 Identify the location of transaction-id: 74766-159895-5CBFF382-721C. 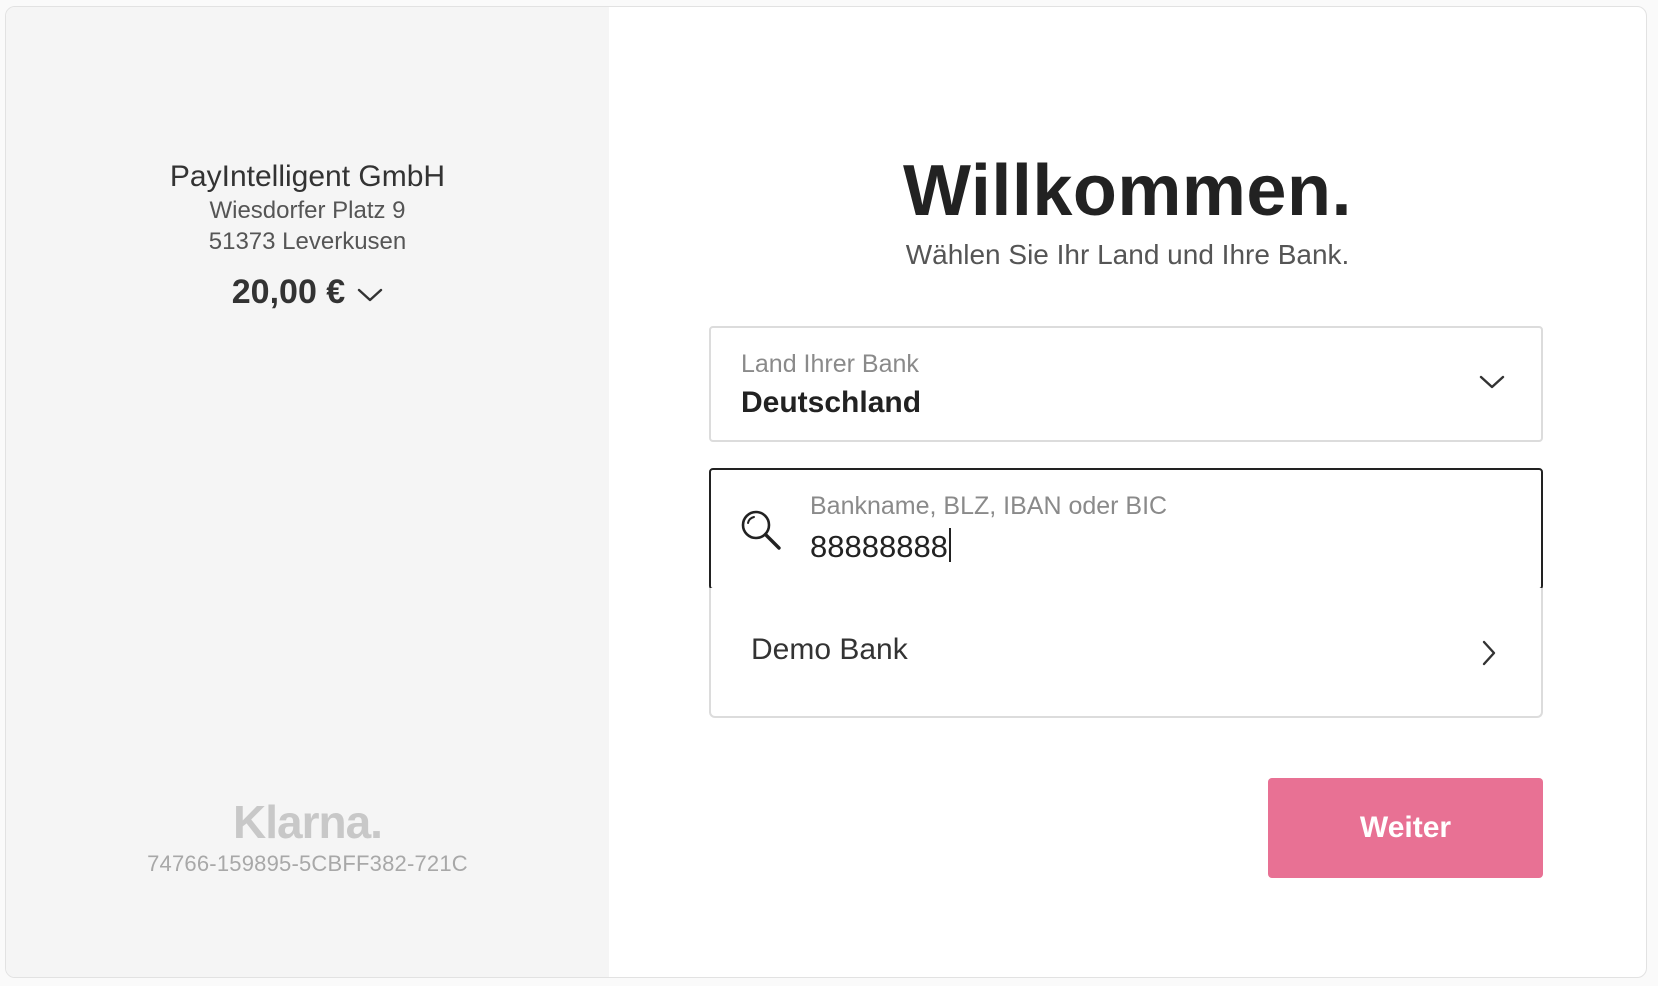
(307, 863).